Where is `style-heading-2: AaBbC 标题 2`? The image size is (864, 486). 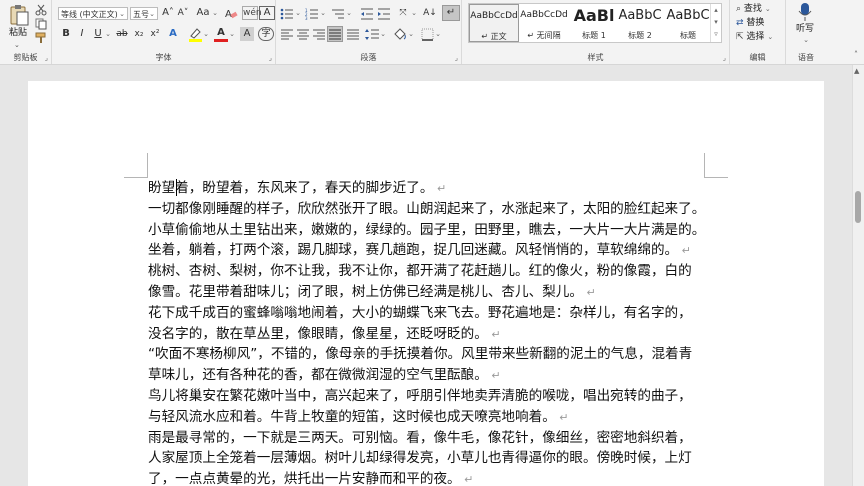
style-heading-2: AaBbC 标题 2 is located at coordinates (640, 23).